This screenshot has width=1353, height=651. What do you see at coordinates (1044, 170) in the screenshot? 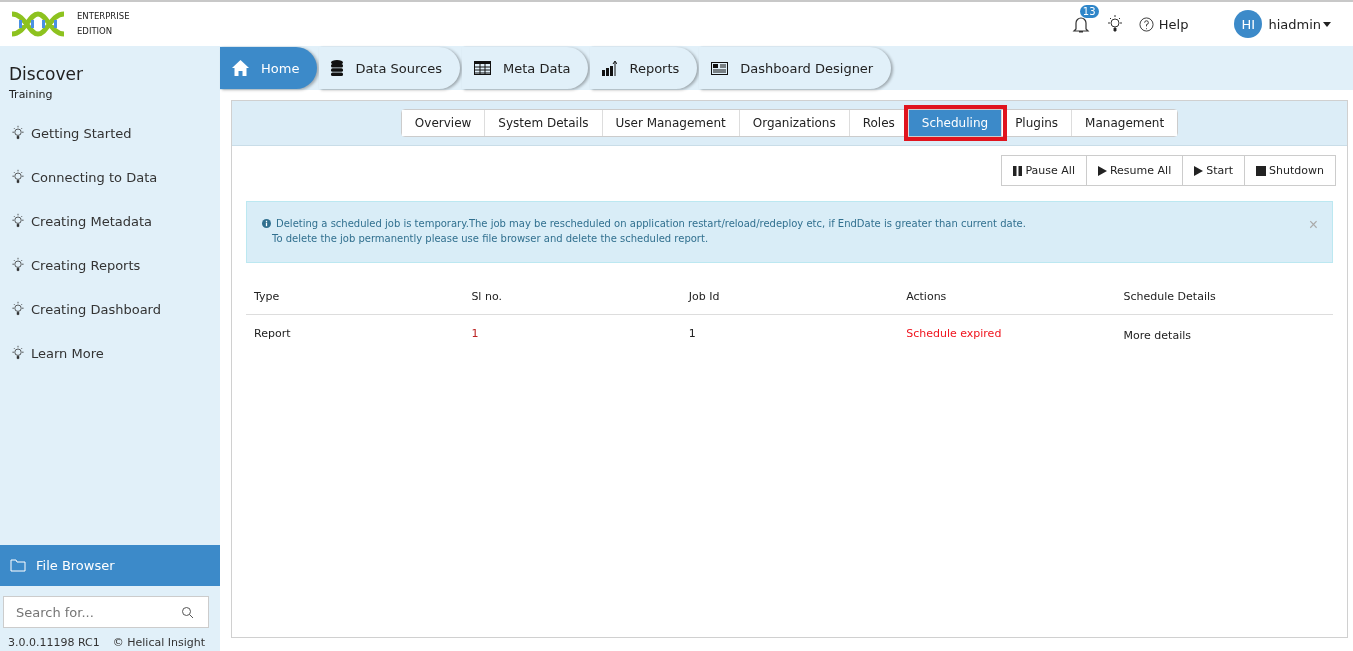
I see `action-button: Pause All` at bounding box center [1044, 170].